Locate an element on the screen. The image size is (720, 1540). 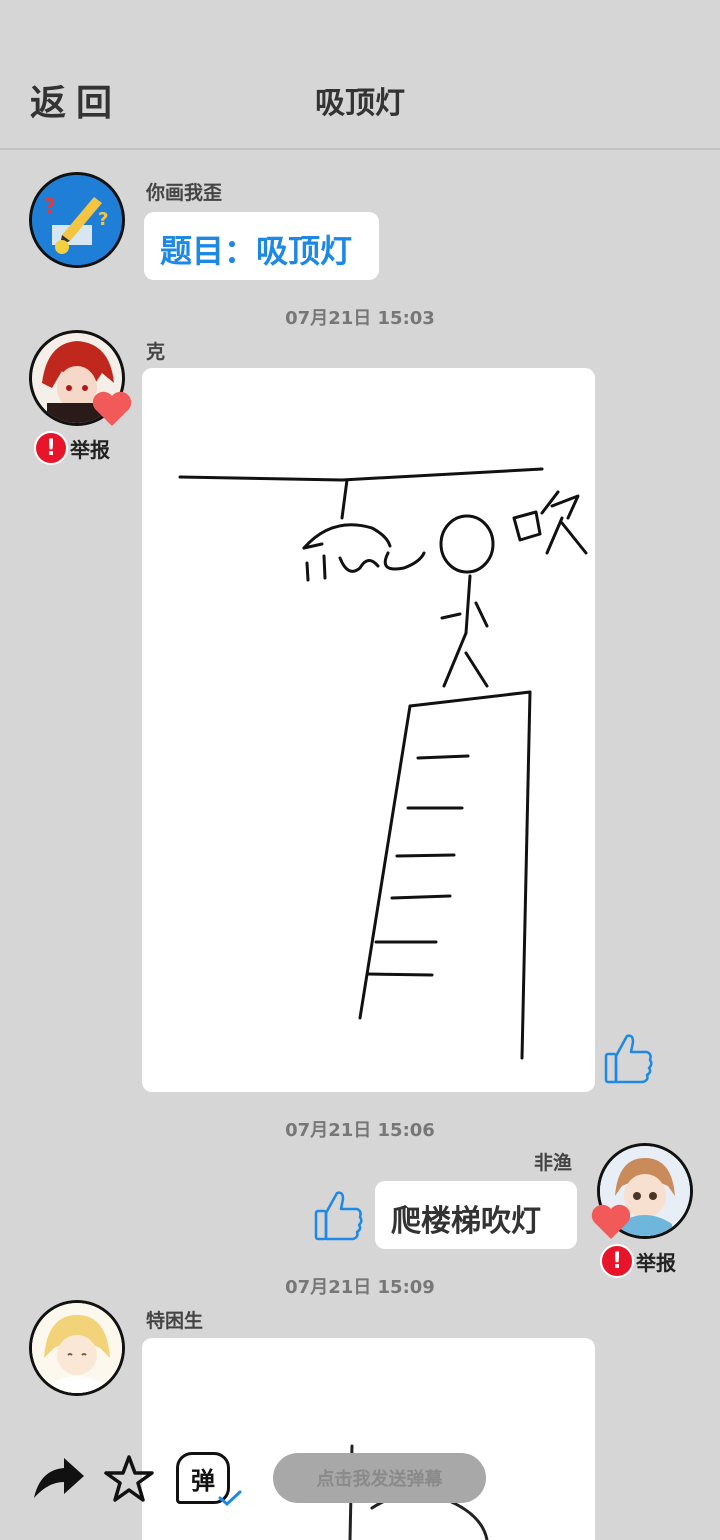
sender-name: 非渔 is located at coordinates (553, 1163).